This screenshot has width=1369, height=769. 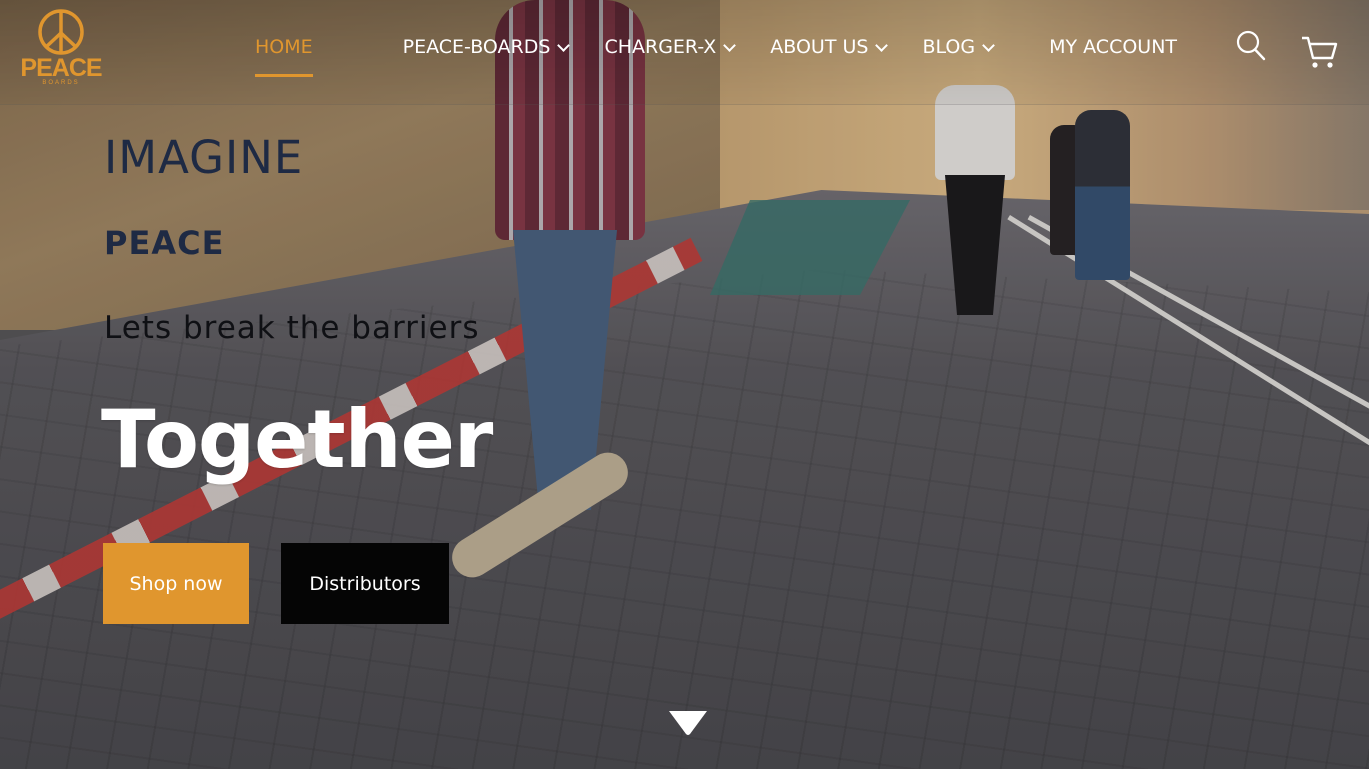 I want to click on cart-icon, so click(x=1319, y=52).